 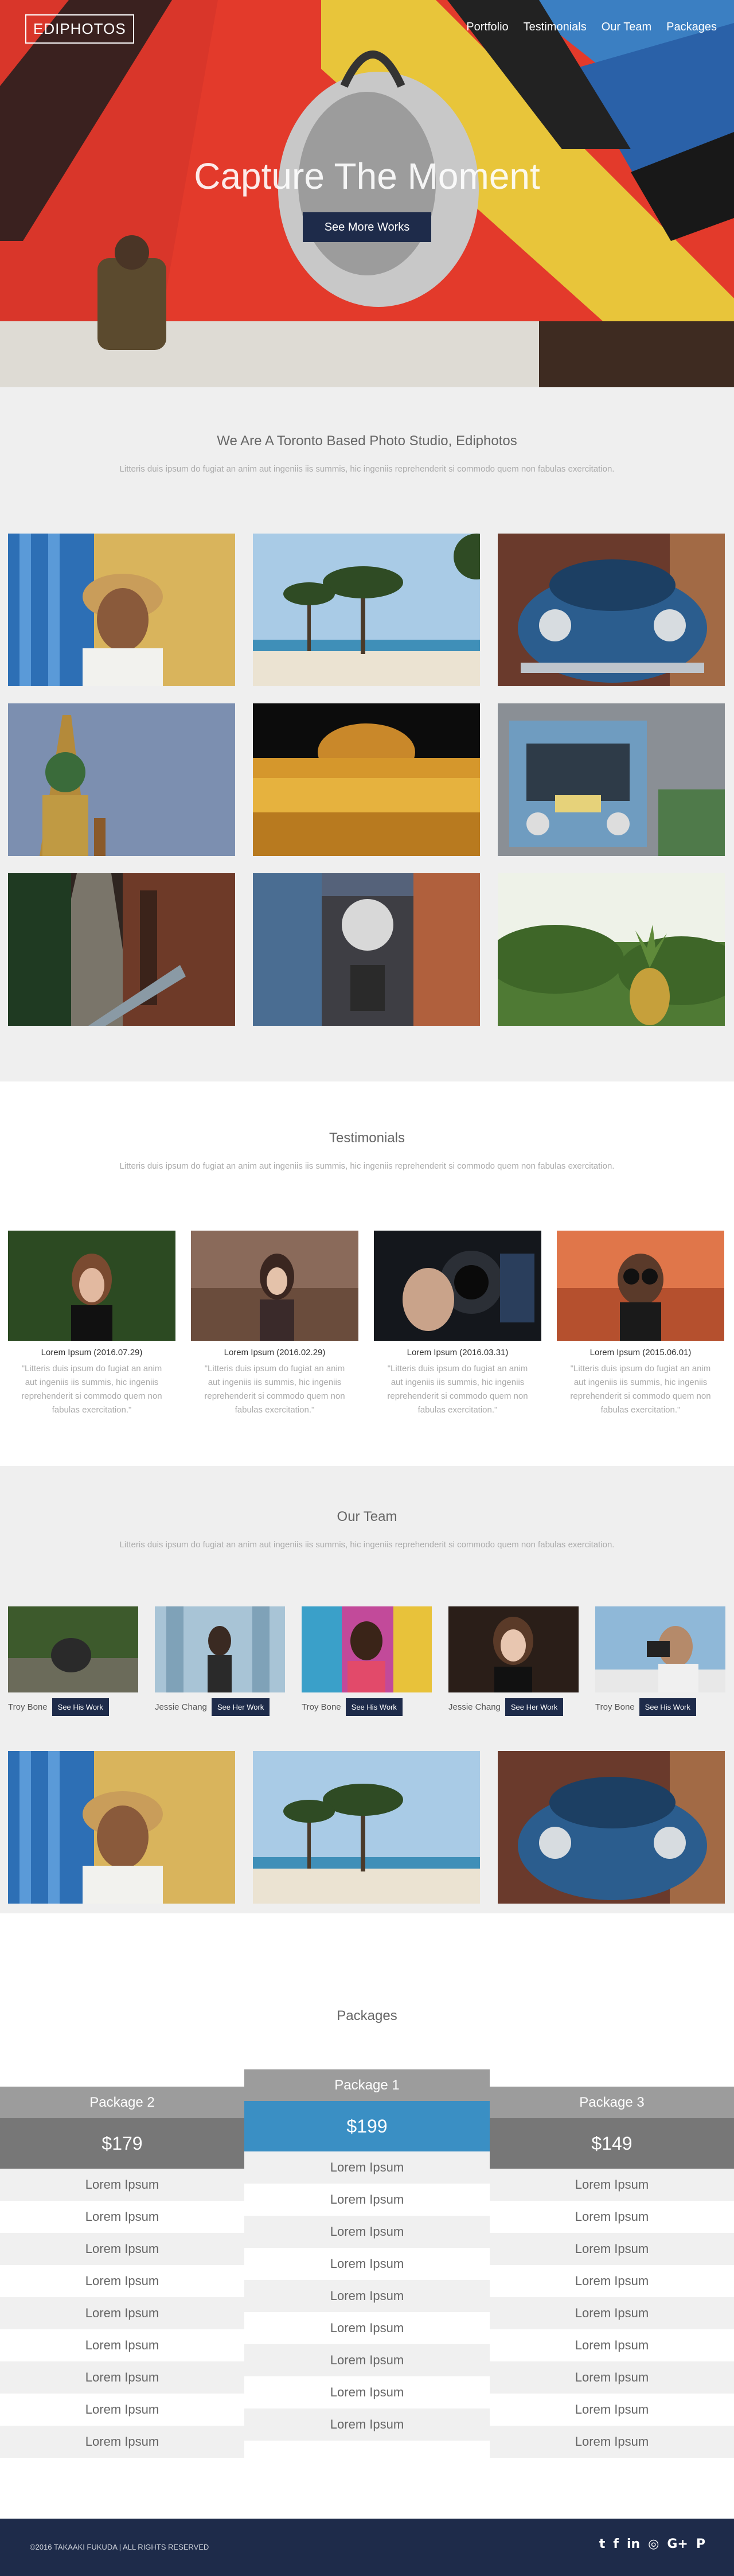 What do you see at coordinates (701, 2544) in the screenshot?
I see `pinterest-icon: P` at bounding box center [701, 2544].